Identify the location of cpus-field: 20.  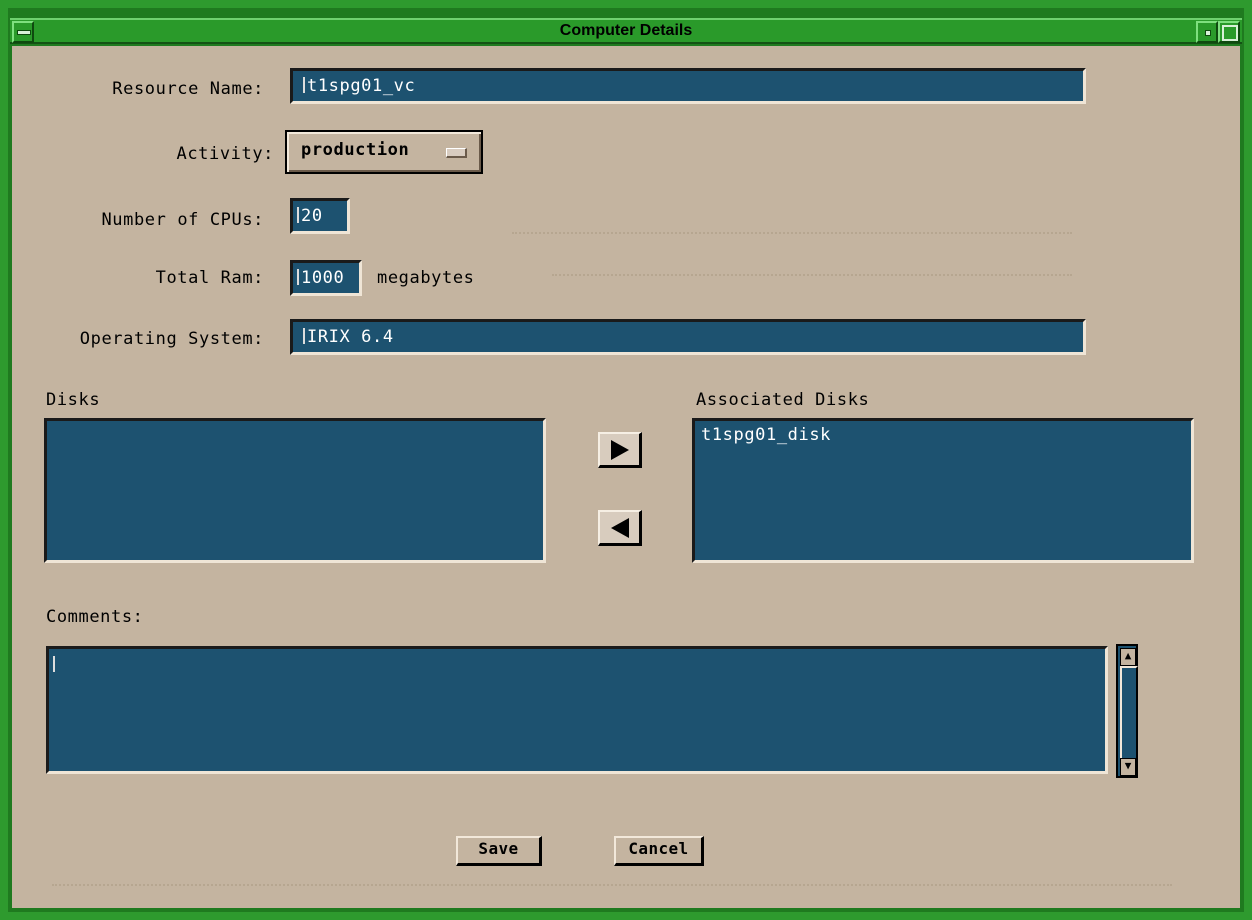
(320, 216).